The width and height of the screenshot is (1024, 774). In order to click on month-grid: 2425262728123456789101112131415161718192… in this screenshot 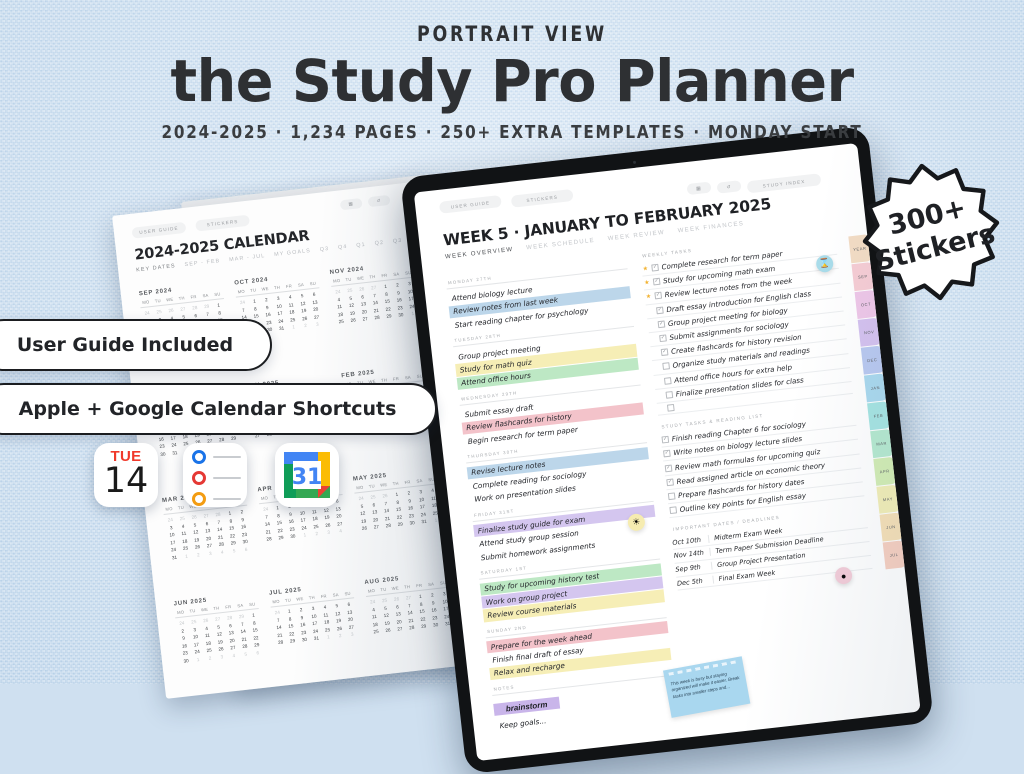, I will do `click(208, 535)`.